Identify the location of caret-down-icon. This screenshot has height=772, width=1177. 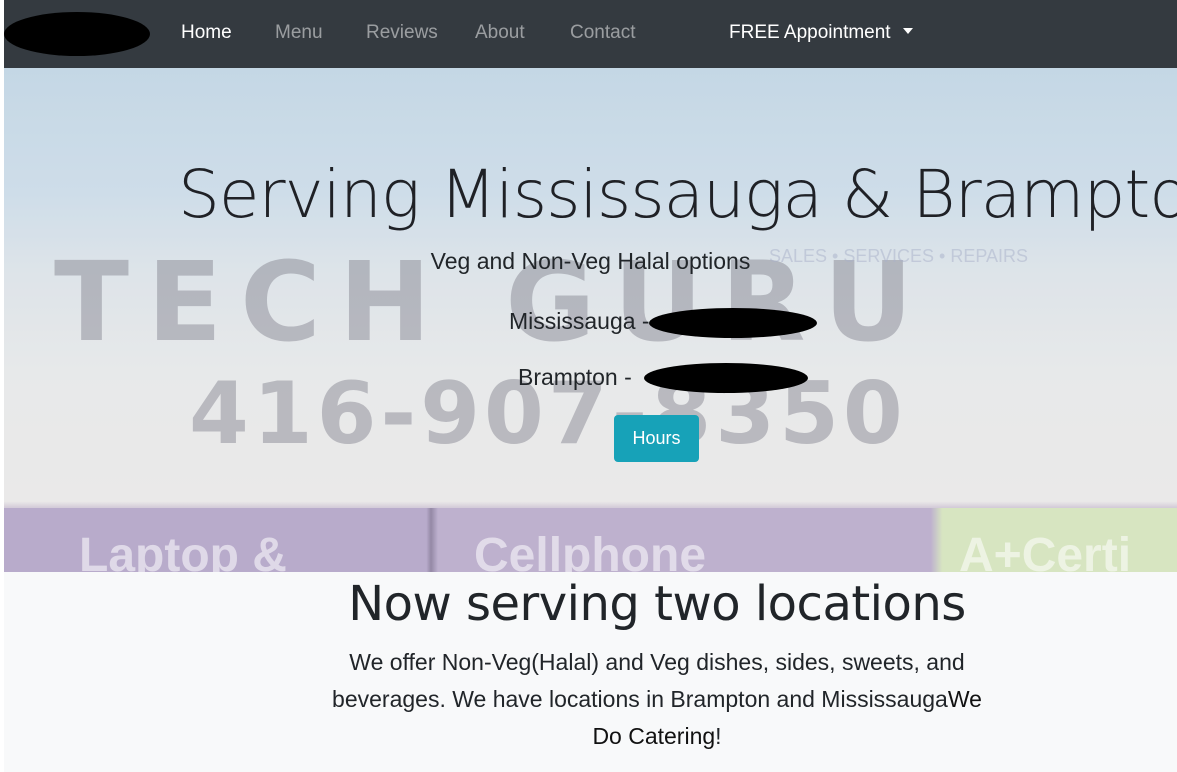
(907, 31).